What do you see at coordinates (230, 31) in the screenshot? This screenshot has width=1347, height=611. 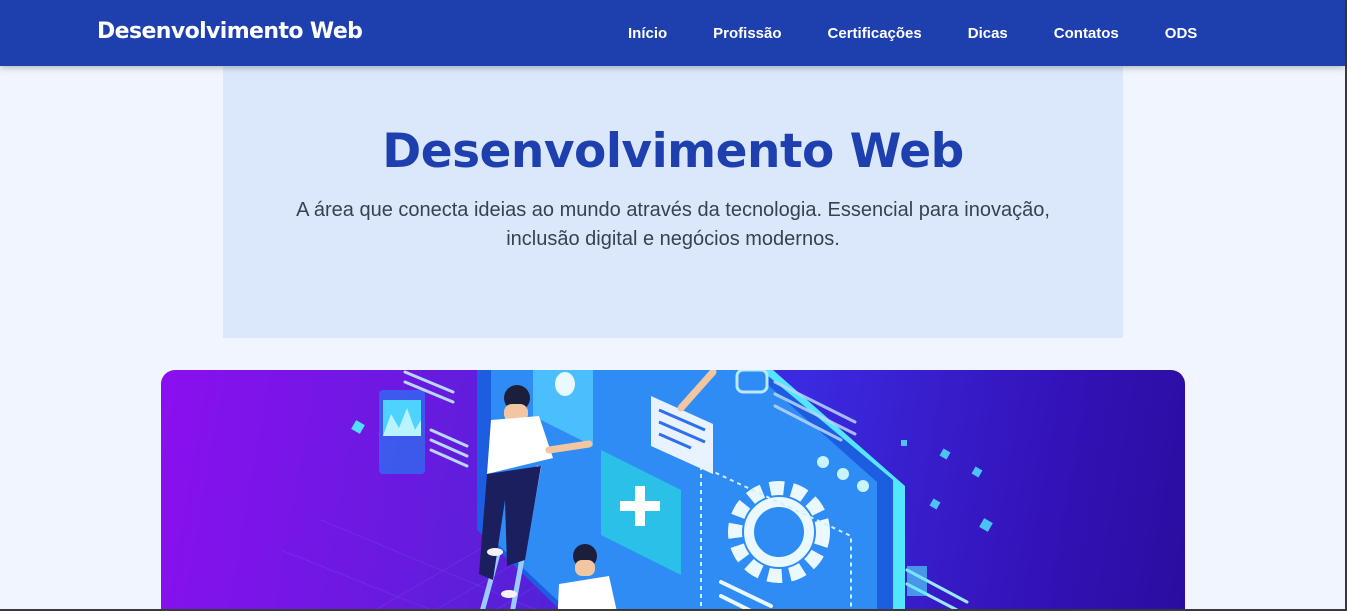 I see `site-brand: Desenvolvimento Web` at bounding box center [230, 31].